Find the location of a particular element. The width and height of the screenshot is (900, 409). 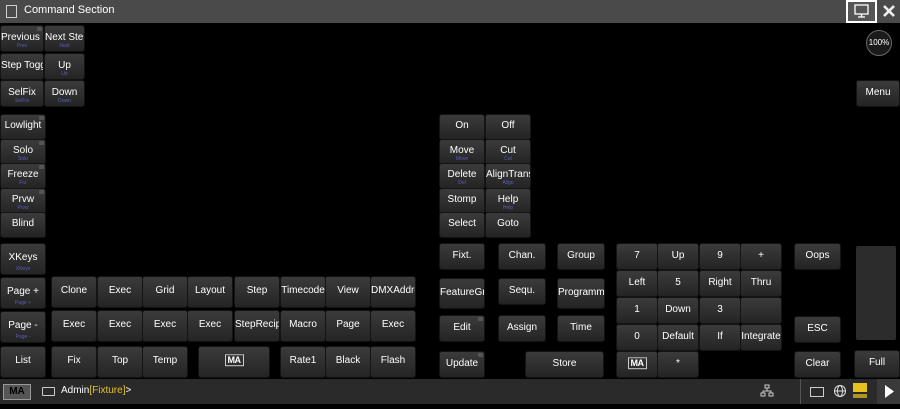

down-button: Down Down is located at coordinates (64, 93).